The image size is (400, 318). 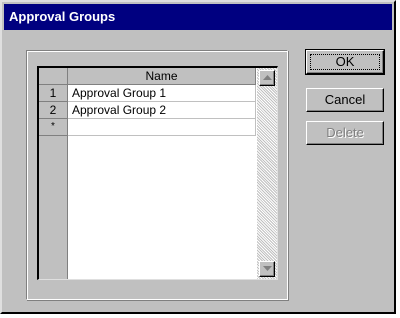 I want to click on scroll-up-button, so click(x=267, y=78).